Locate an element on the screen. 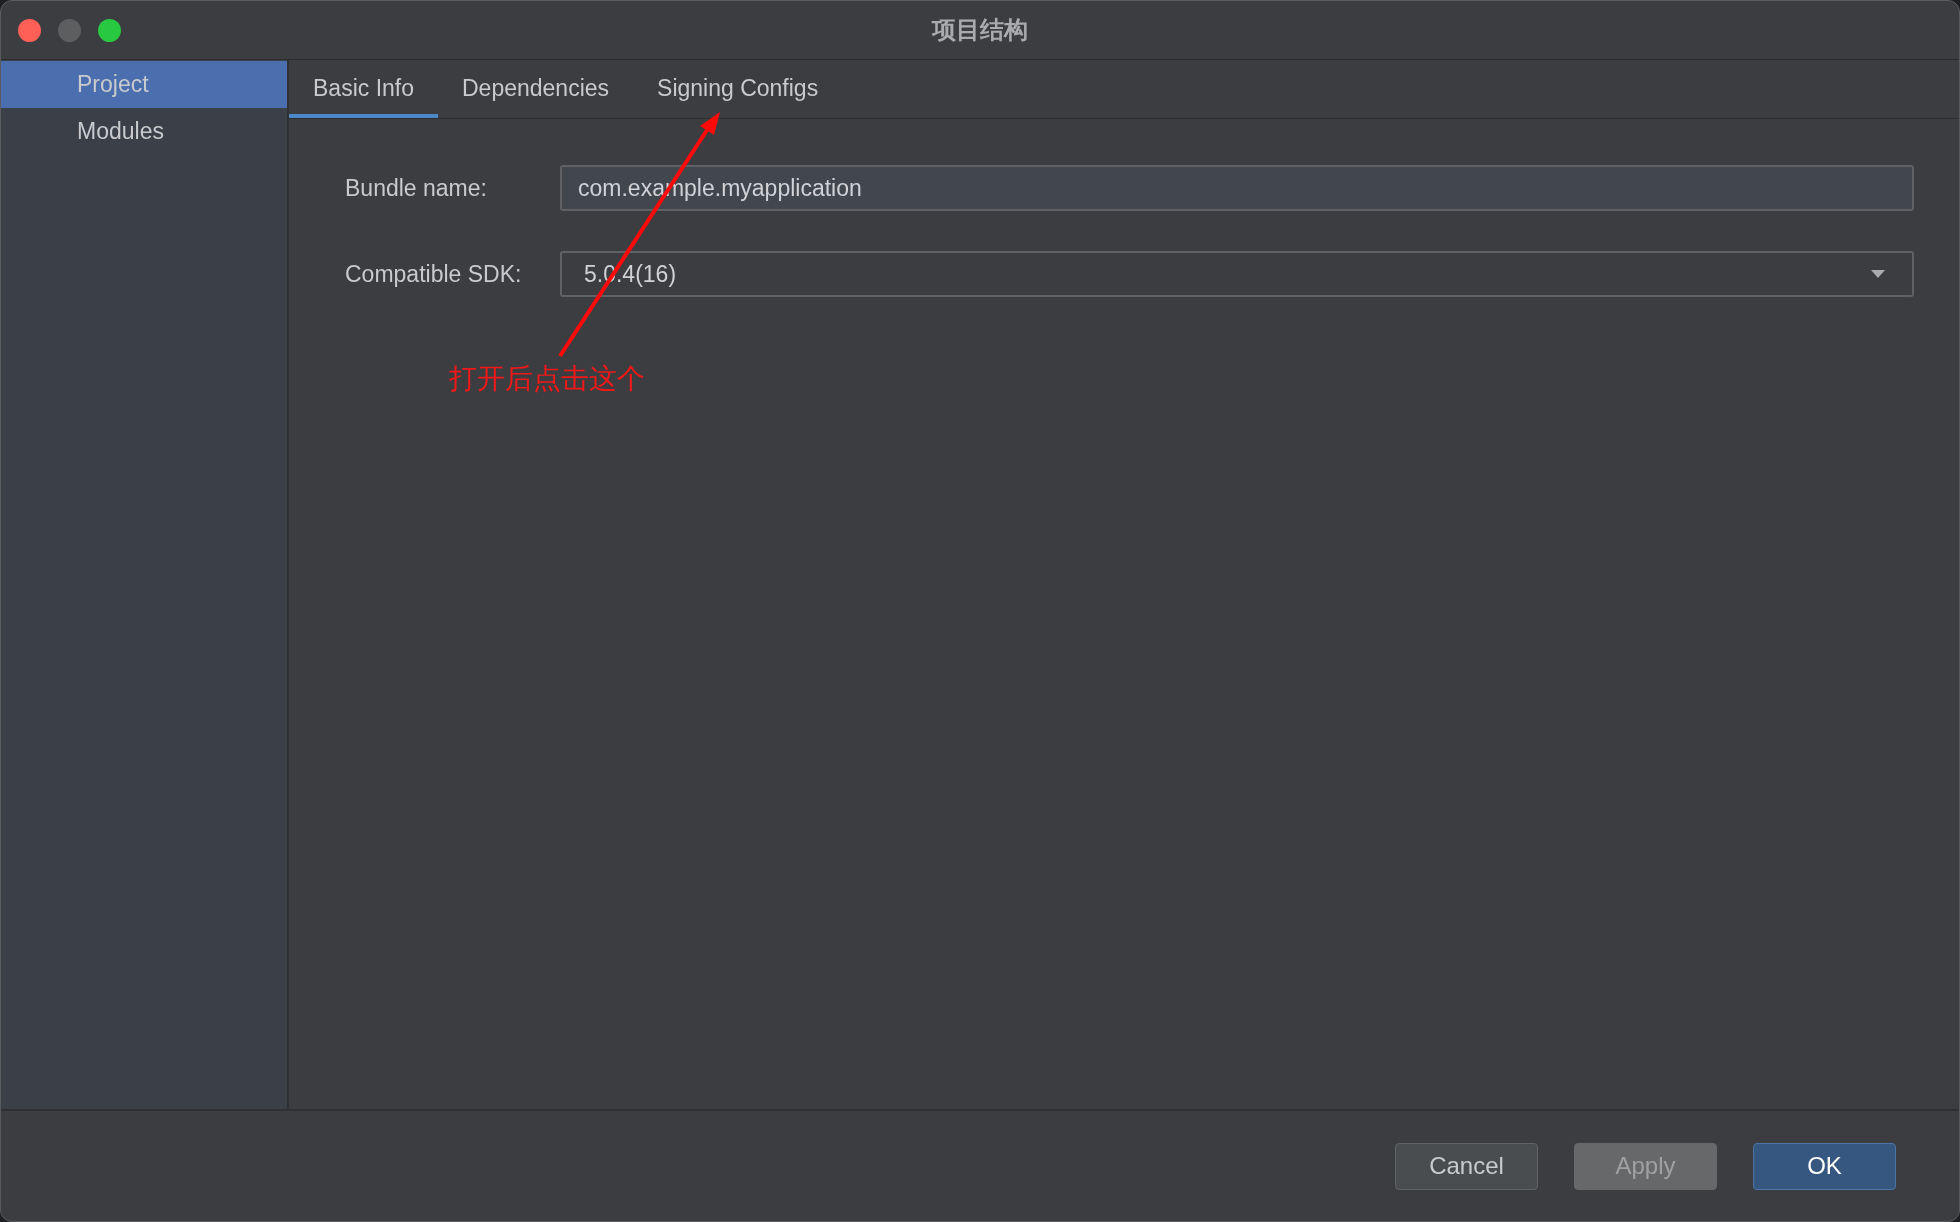  tab: Signing Configs is located at coordinates (738, 89).